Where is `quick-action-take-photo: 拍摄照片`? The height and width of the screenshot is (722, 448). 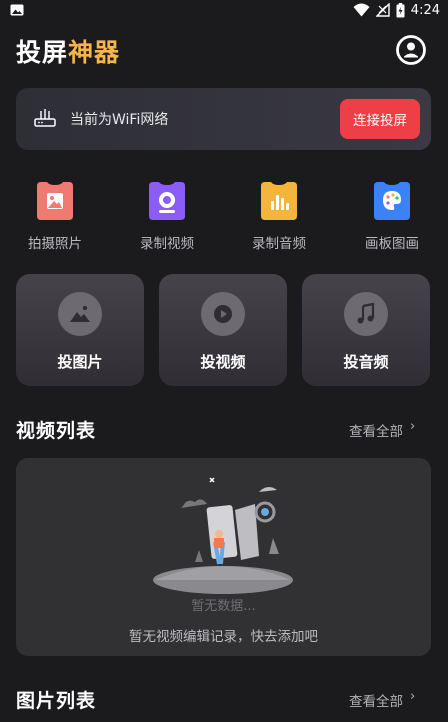 quick-action-take-photo: 拍摄照片 is located at coordinates (54, 216).